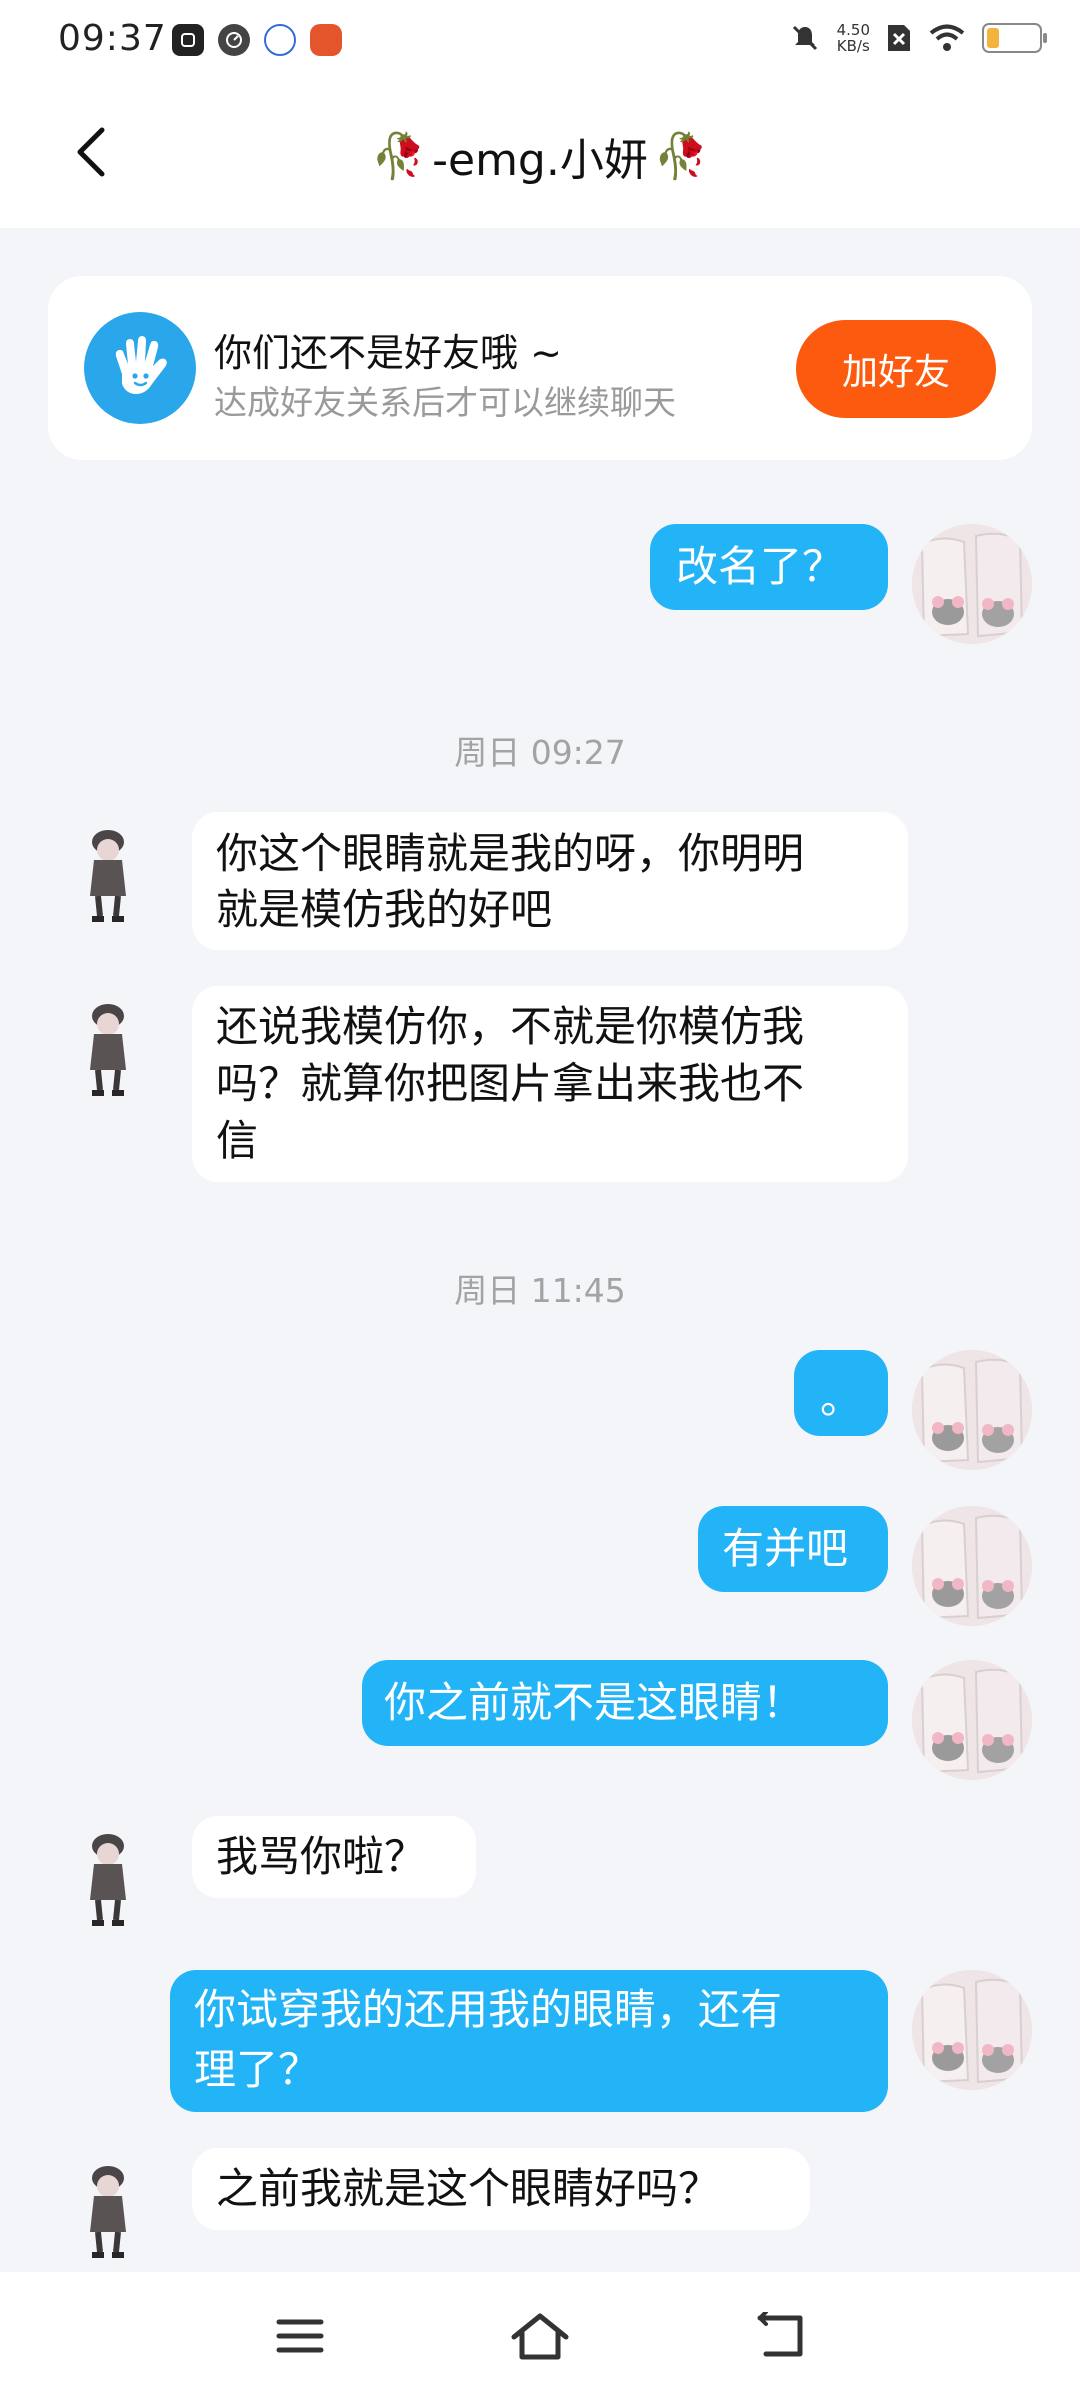 Image resolution: width=1080 pixels, height=2400 pixels. Describe the element at coordinates (550, 881) in the screenshot. I see `message-bubble-incoming: 你这个眼睛就是我的呀，你明明 就是模仿我的好吧` at that location.